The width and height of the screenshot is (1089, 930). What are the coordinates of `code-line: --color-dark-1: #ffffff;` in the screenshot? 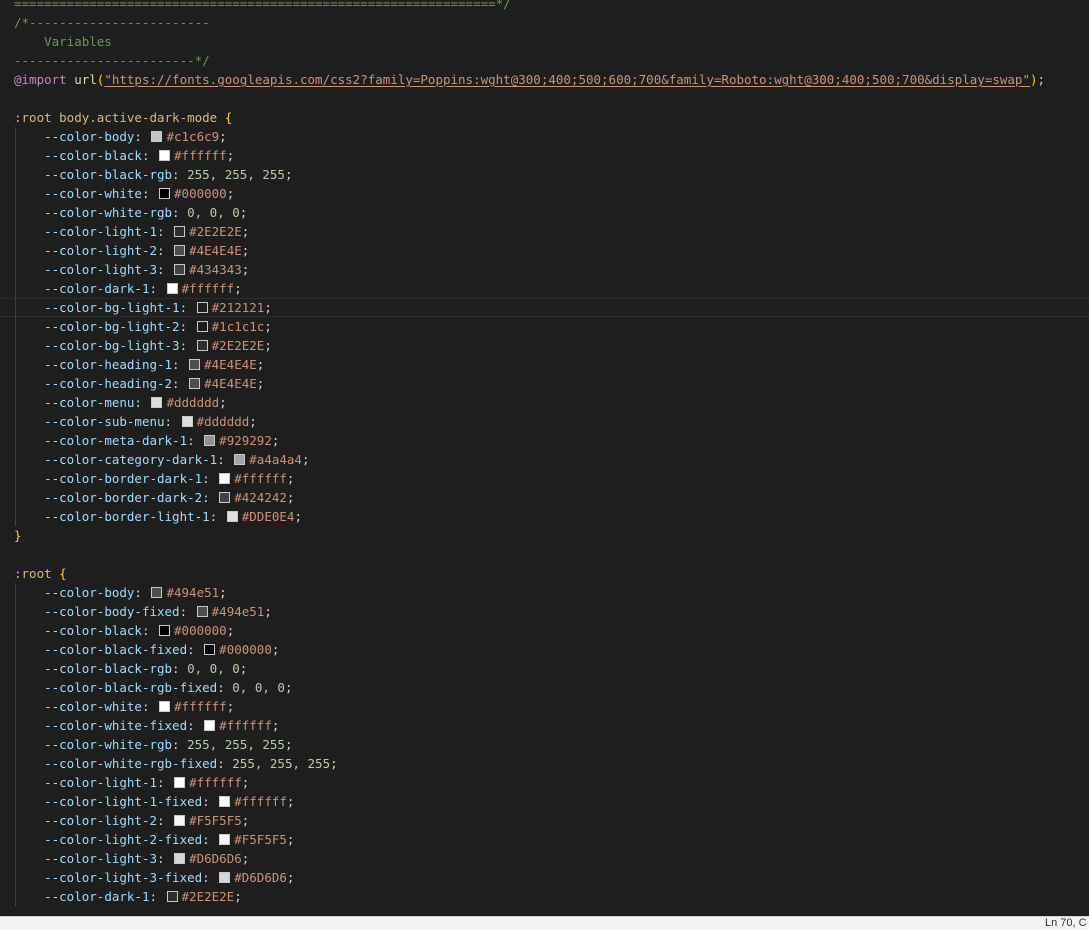 It's located at (544, 288).